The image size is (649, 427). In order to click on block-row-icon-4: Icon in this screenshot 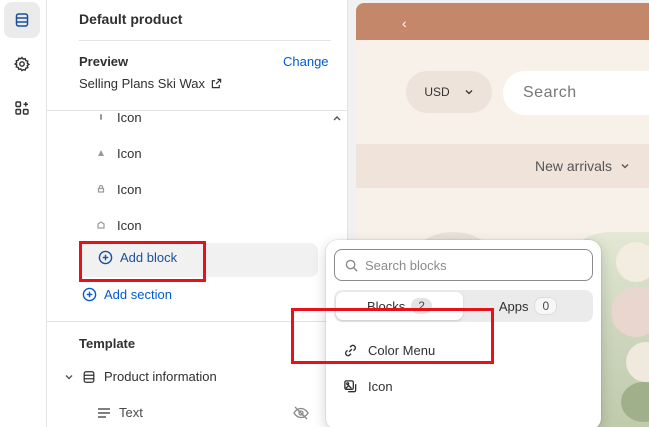, I will do `click(118, 225)`.